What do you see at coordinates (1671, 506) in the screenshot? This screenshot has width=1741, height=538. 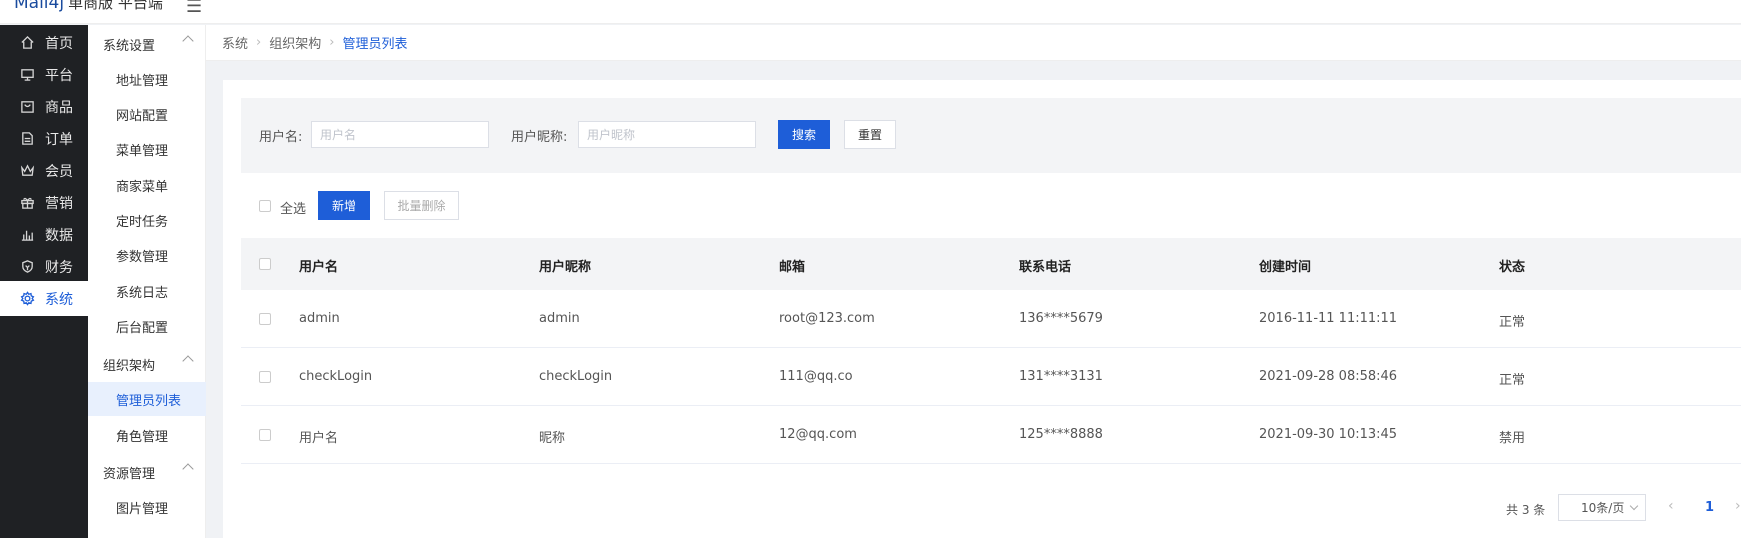 I see `prev-page-icon: ‹` at bounding box center [1671, 506].